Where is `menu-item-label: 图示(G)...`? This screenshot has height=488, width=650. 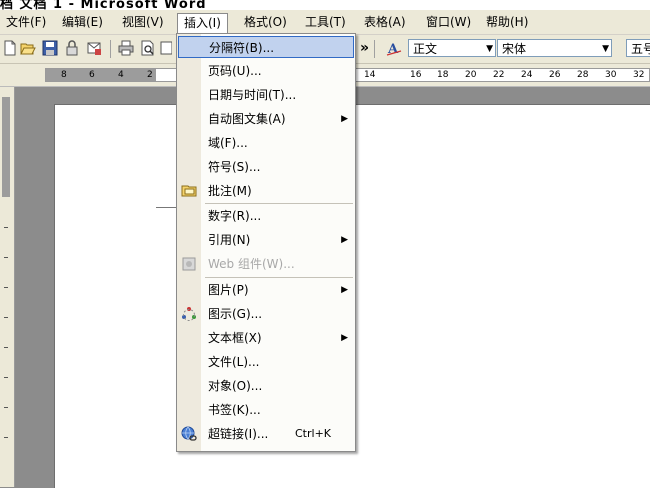
menu-item-label: 图示(G)... is located at coordinates (235, 314).